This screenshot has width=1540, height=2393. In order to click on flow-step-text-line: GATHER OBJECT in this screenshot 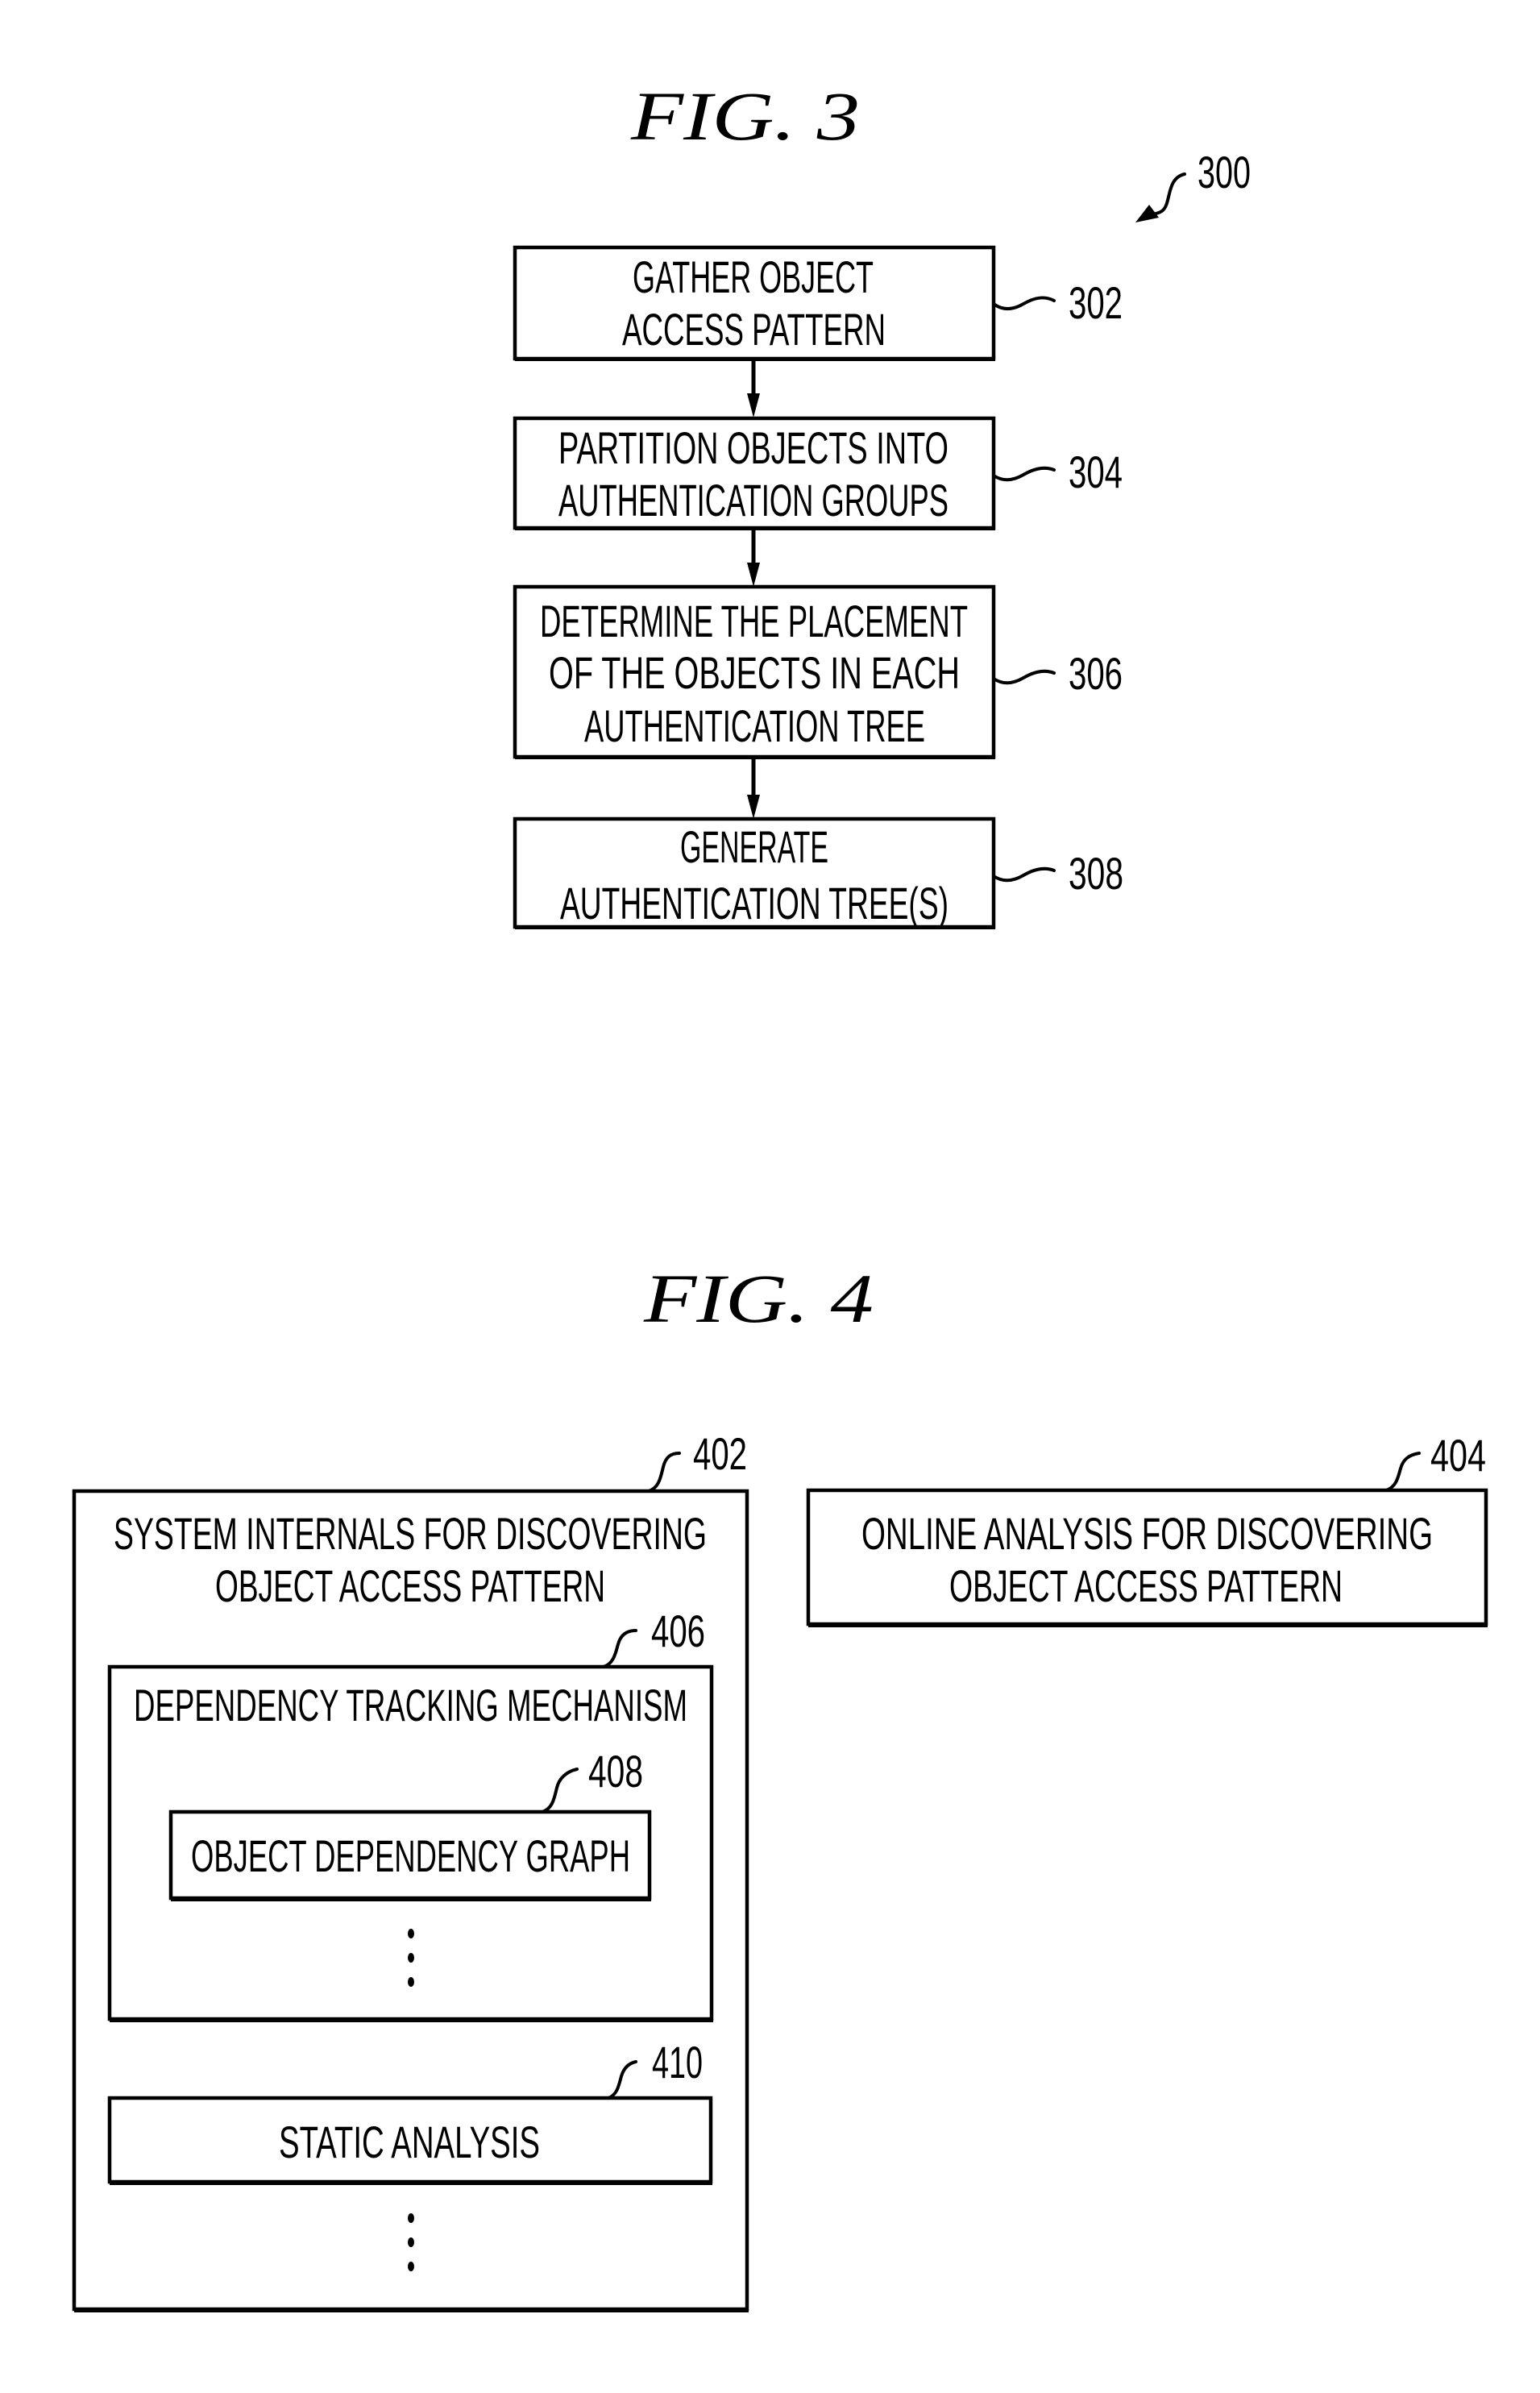, I will do `click(754, 276)`.